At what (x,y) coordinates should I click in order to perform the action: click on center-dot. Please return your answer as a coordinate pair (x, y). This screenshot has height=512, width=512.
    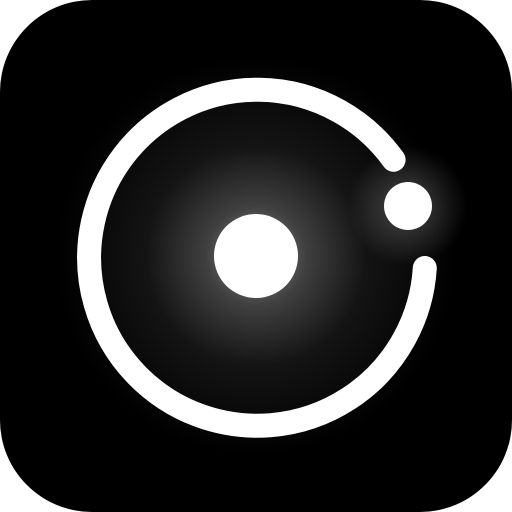
    Looking at the image, I should click on (256, 256).